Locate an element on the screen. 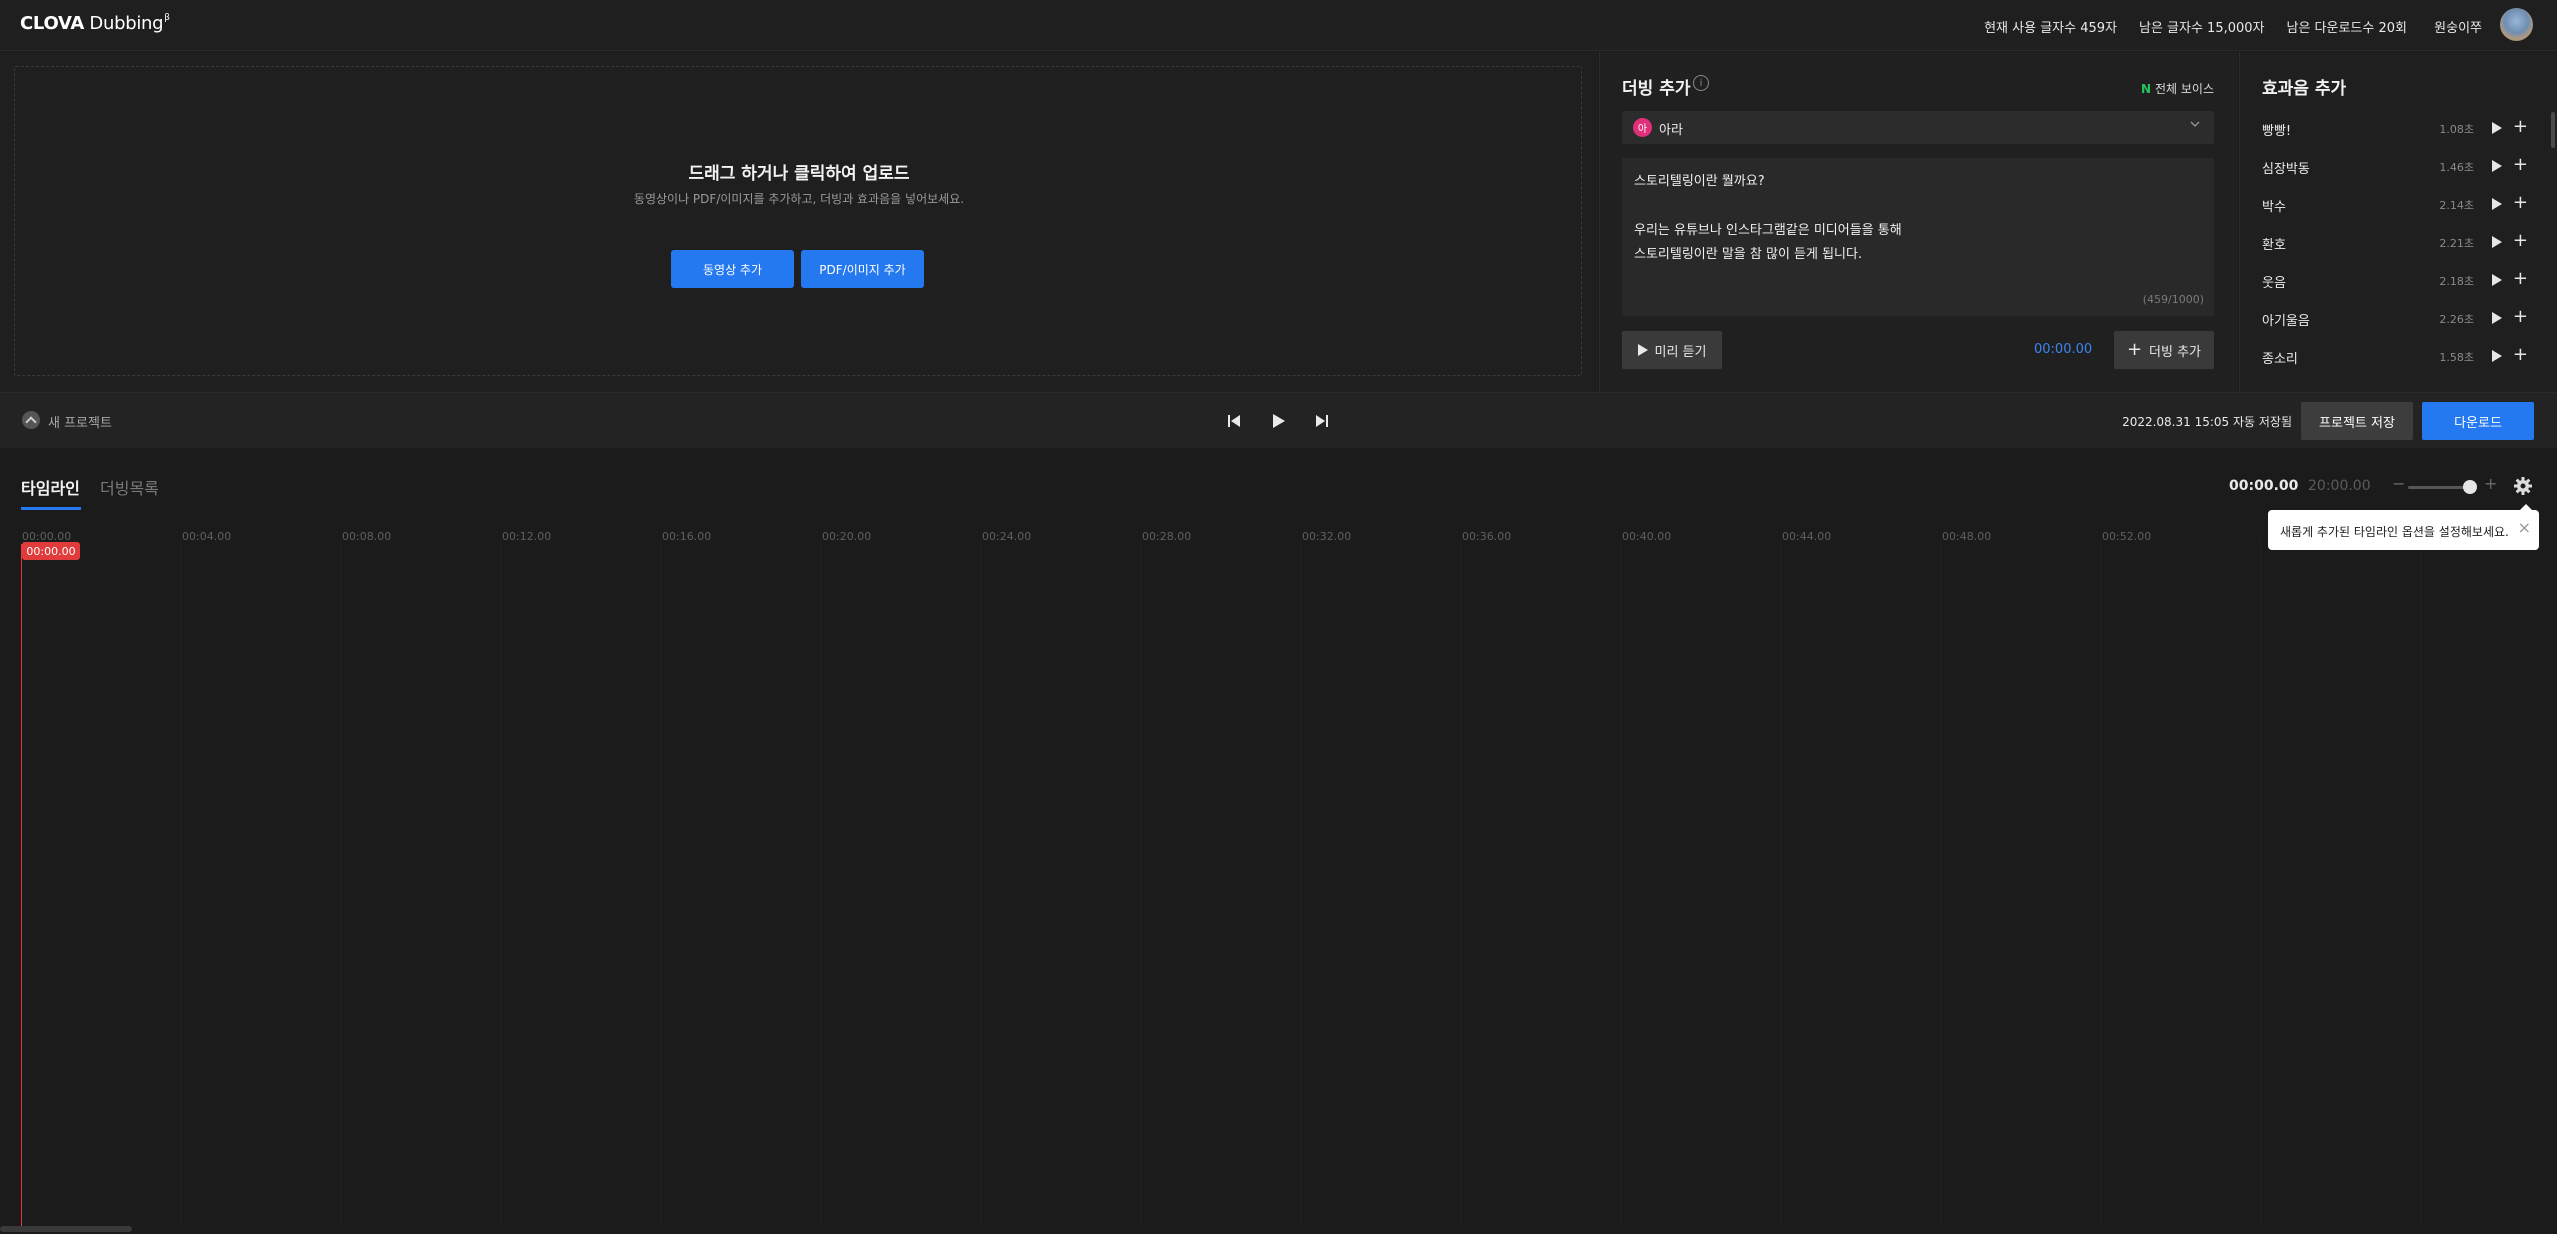 The image size is (2557, 1234). dubbing-time: 00:00.00 is located at coordinates (2063, 349).